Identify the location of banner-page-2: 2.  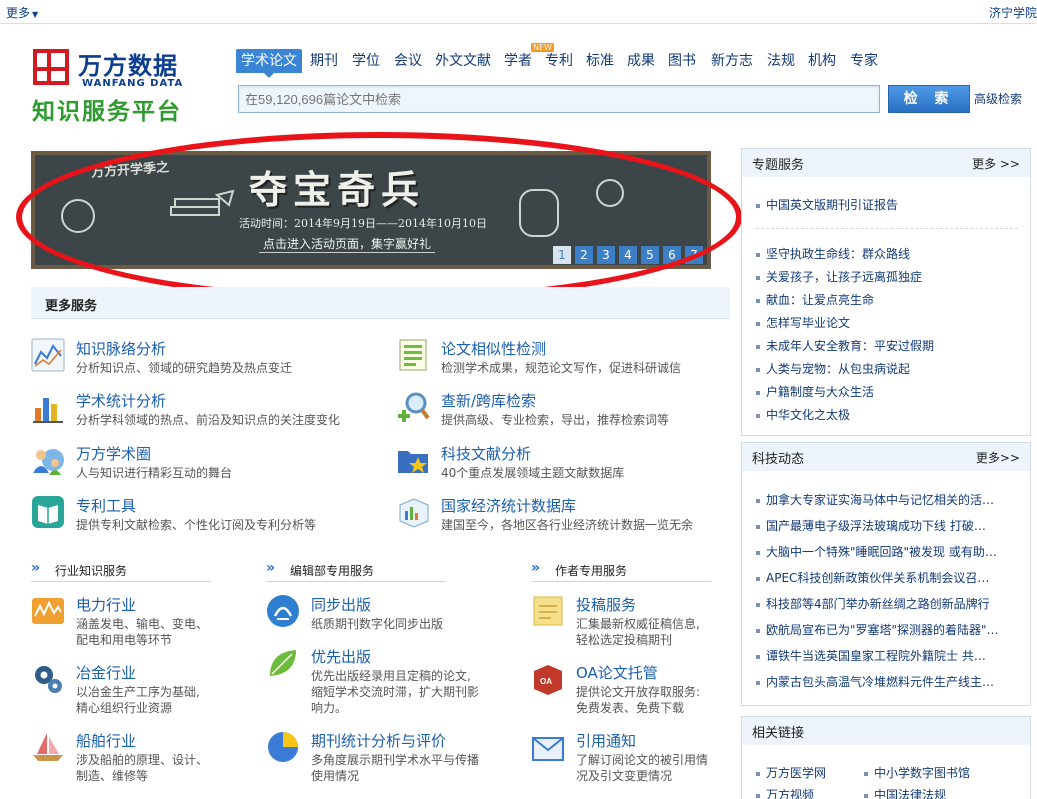
(584, 255).